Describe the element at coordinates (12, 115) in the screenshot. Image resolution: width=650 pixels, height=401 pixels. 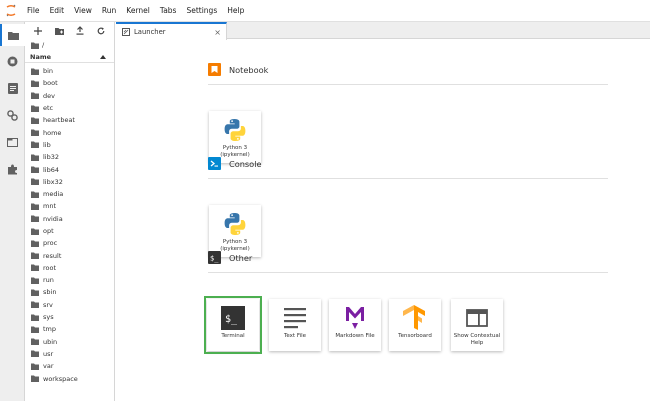
I see `property-inspector-tab` at that location.